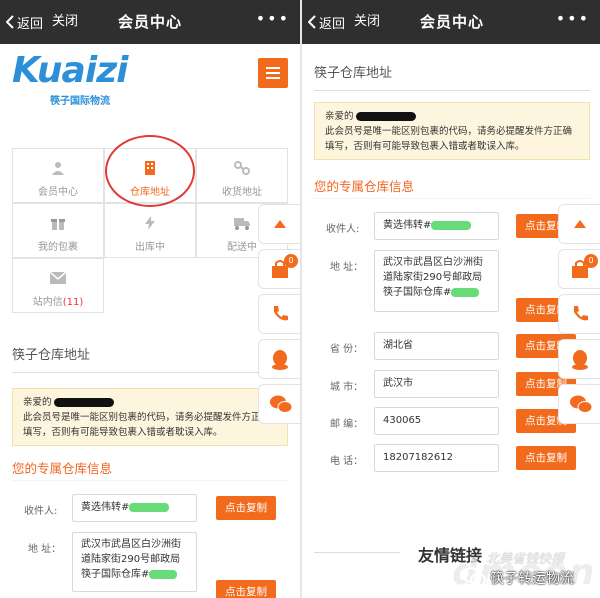 This screenshot has width=600, height=598. I want to click on grid-item-member-center: 会员中心, so click(58, 175).